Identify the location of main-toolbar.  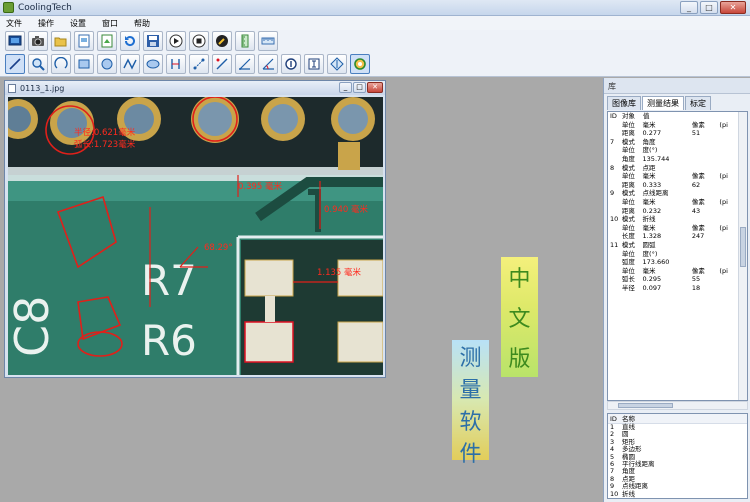
(375, 41).